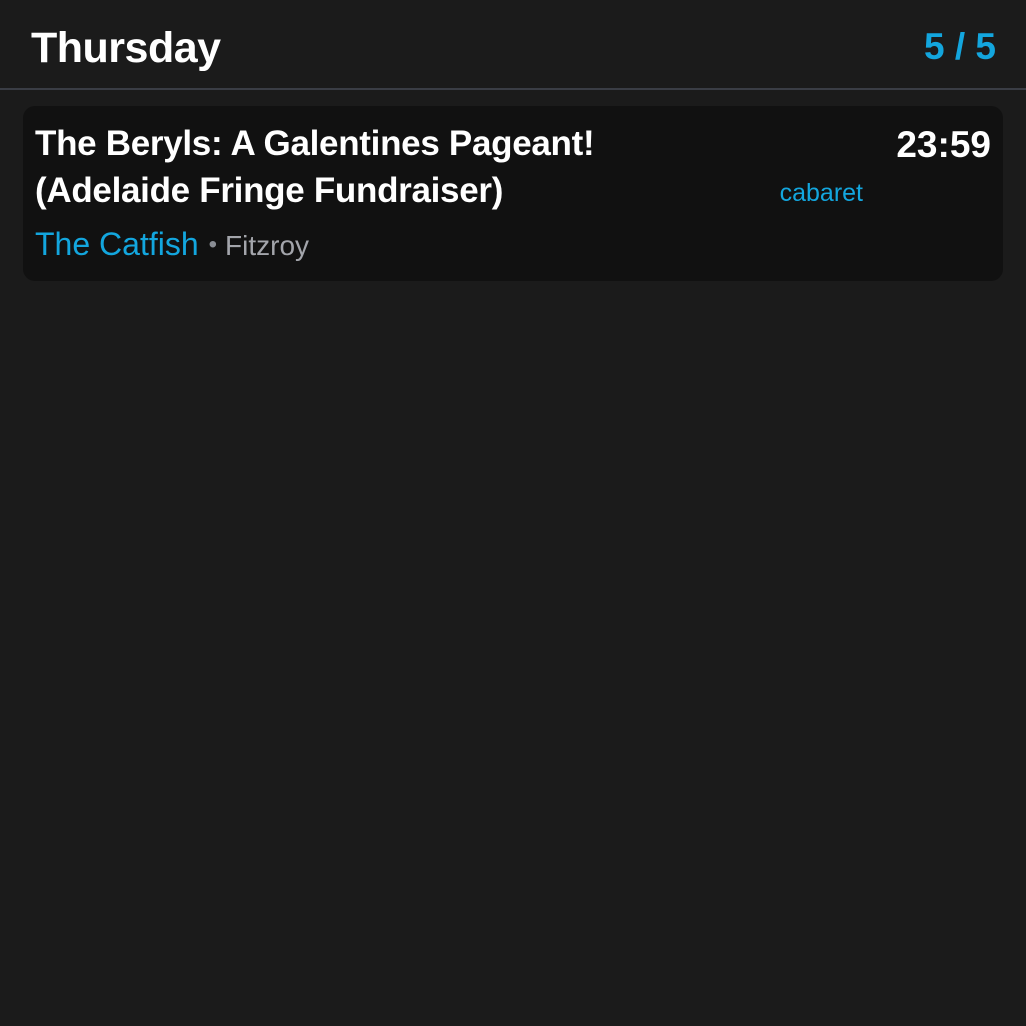 This screenshot has height=1026, width=1026. I want to click on event-counter: 5 / 5, so click(960, 46).